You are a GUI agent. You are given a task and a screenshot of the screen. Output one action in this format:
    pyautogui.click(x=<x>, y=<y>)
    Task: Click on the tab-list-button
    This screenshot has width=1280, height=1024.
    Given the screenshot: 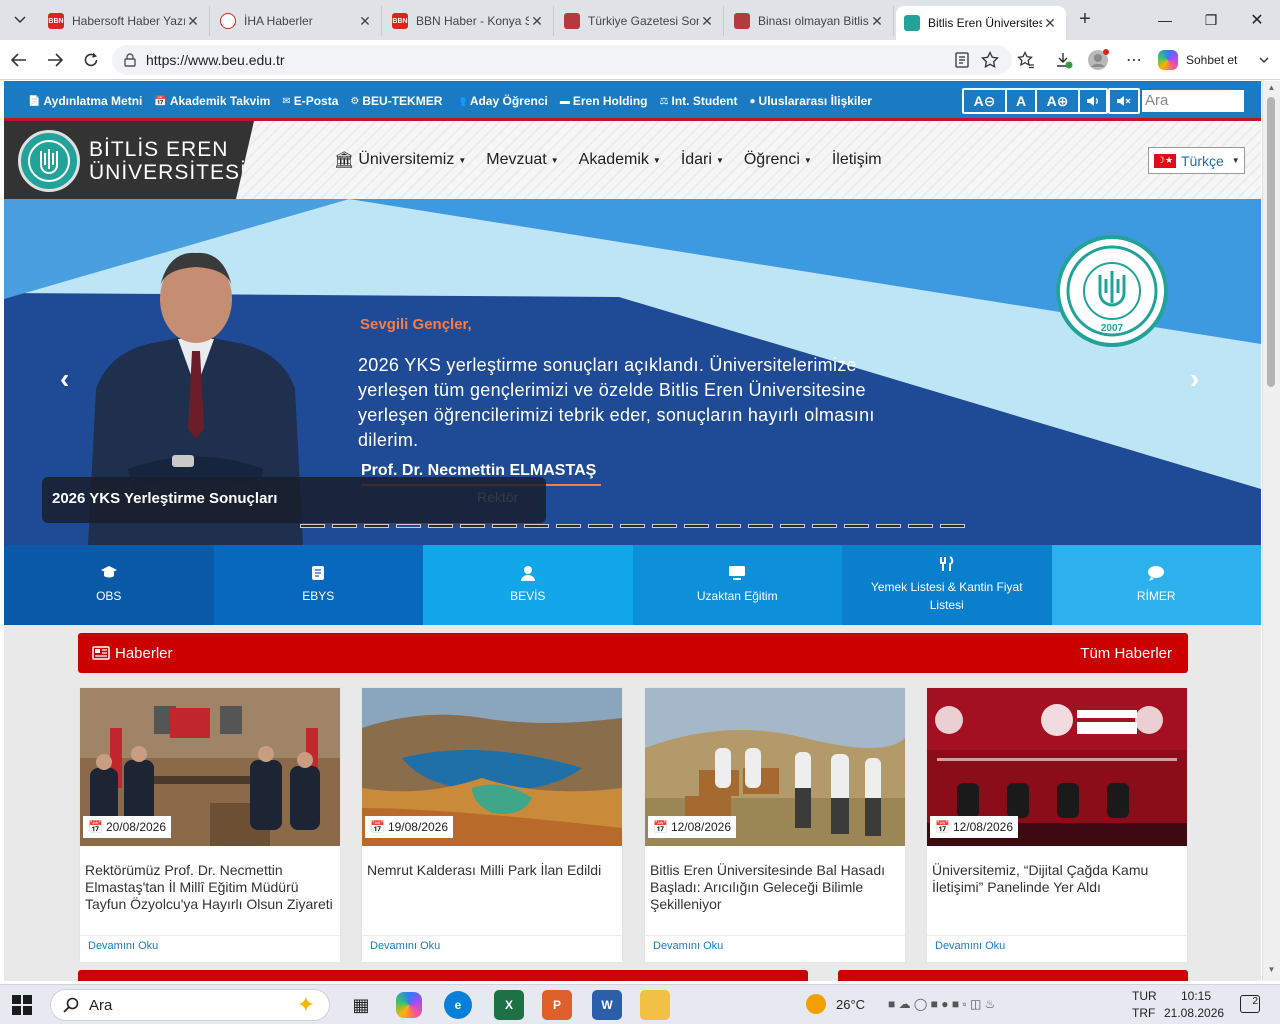 What is the action you would take?
    pyautogui.click(x=20, y=20)
    